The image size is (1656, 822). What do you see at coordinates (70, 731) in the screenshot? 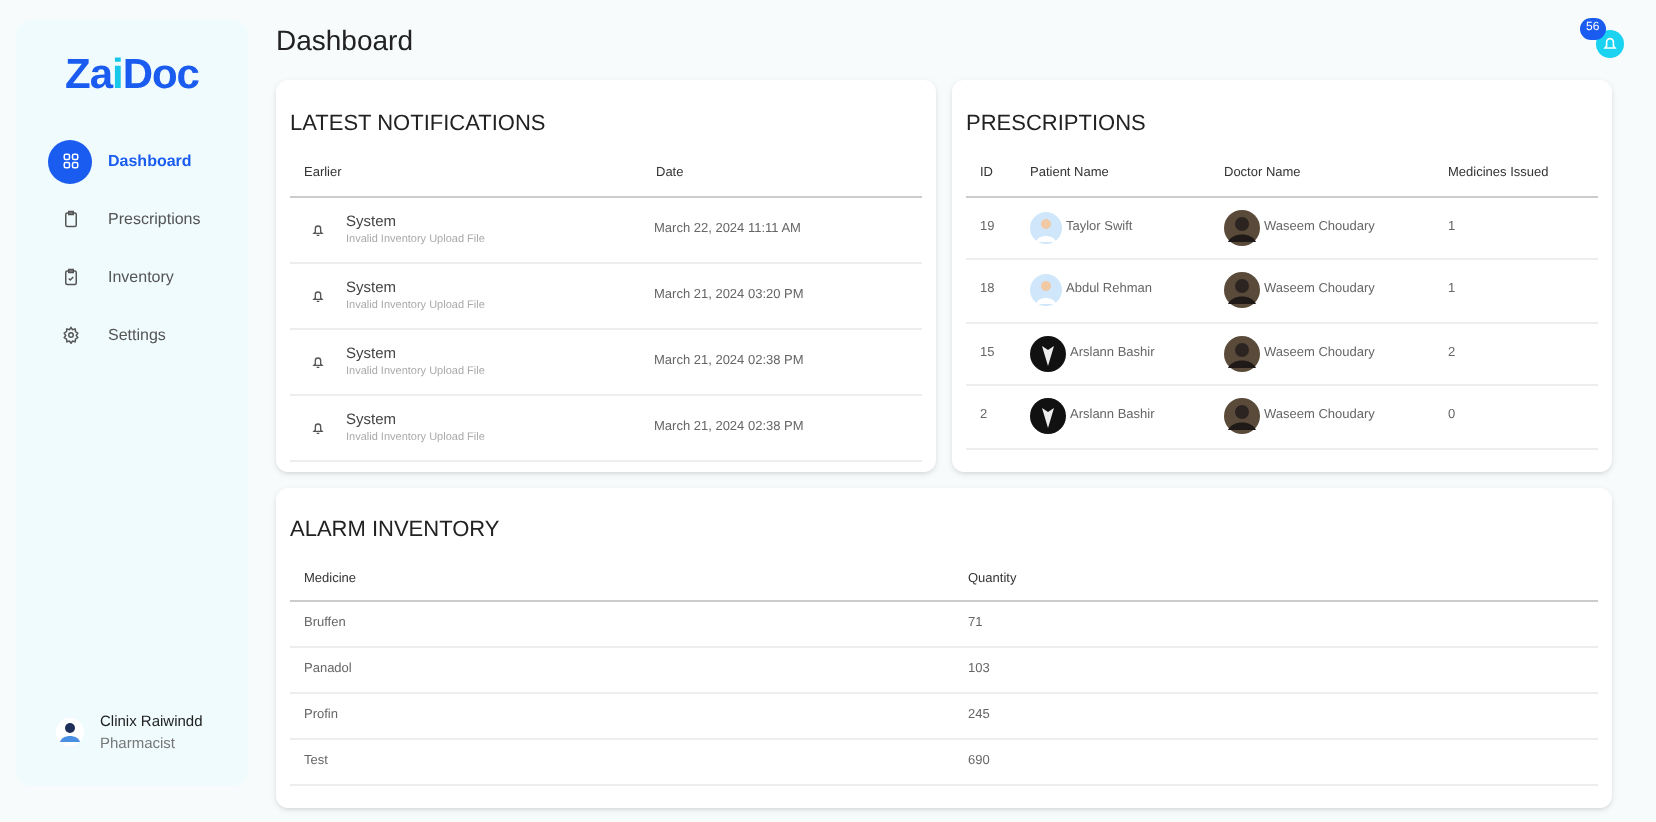
I see `user-avatar` at bounding box center [70, 731].